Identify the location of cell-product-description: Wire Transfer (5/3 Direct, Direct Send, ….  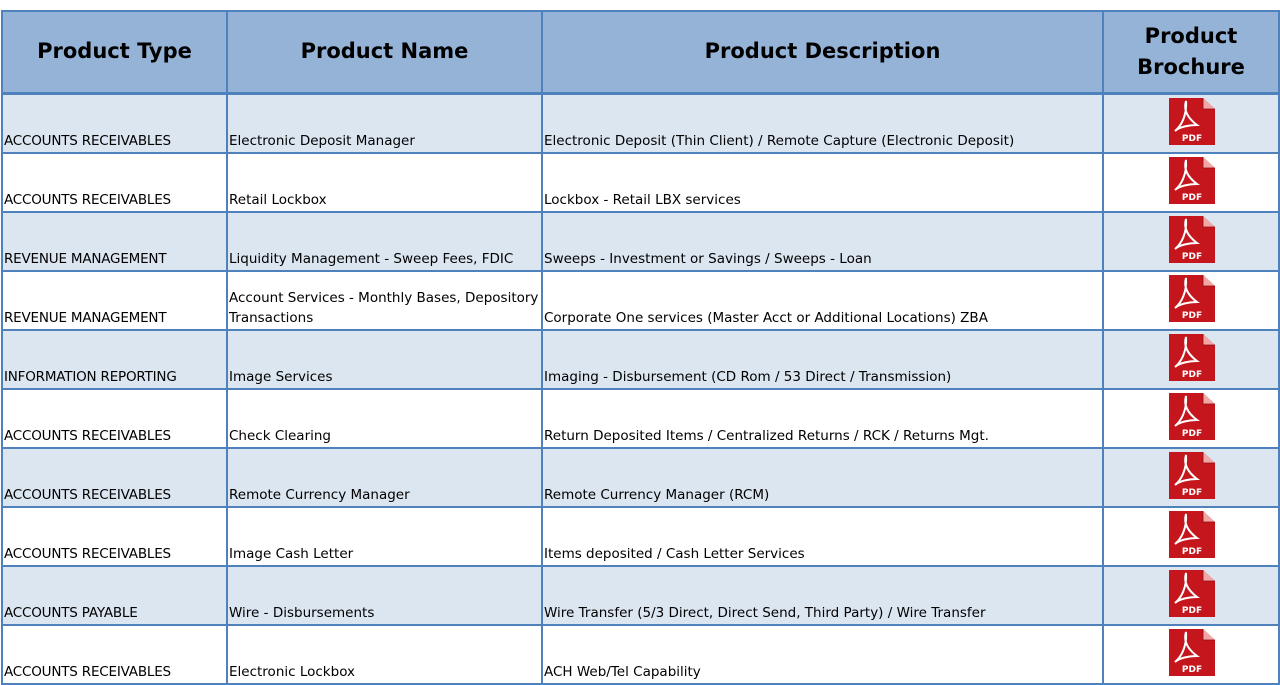
(822, 595).